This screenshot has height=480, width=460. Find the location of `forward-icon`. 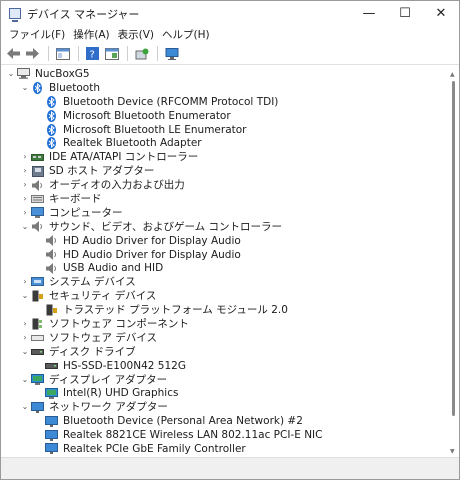

forward-icon is located at coordinates (32, 53).